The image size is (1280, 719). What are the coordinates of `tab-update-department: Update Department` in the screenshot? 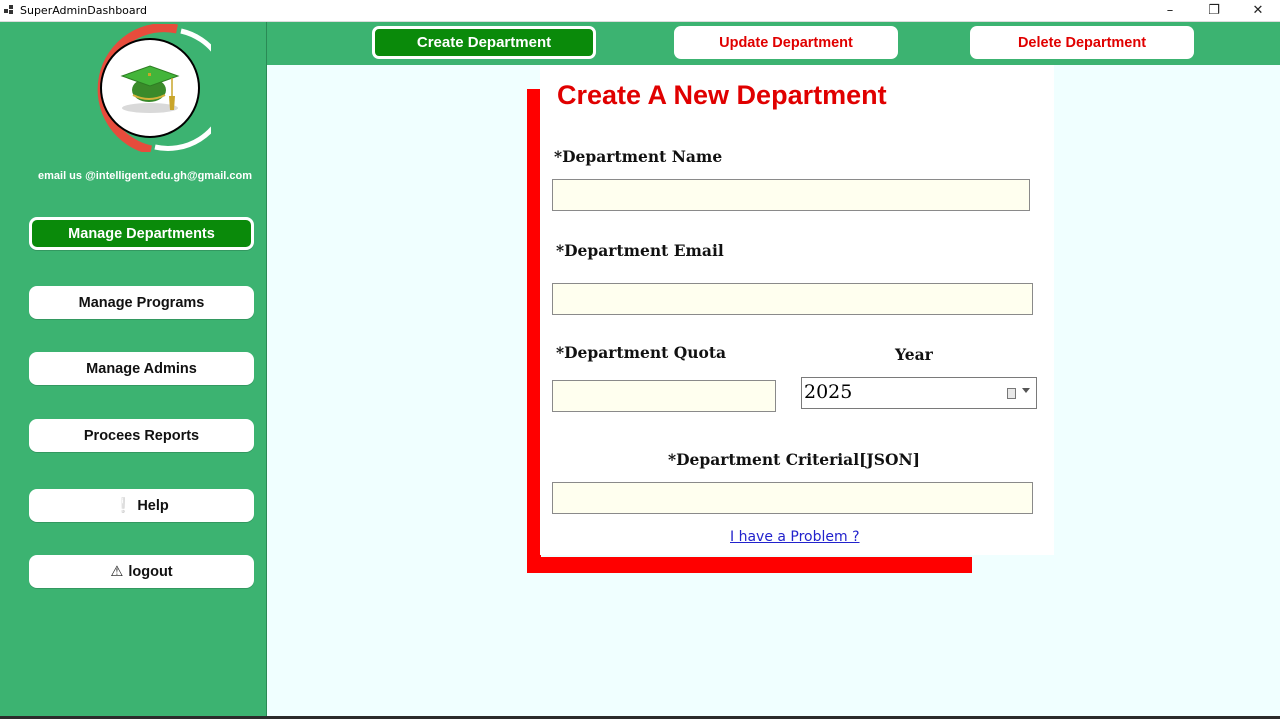 It's located at (786, 42).